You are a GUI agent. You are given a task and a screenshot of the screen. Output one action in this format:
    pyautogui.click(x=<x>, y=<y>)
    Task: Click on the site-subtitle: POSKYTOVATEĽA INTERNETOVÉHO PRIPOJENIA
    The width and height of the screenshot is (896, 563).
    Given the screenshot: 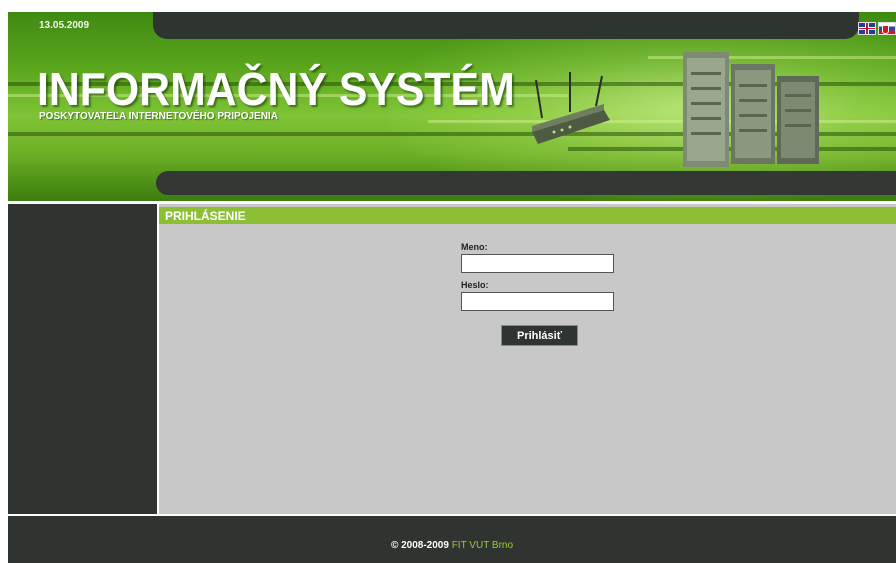 What is the action you would take?
    pyautogui.click(x=158, y=116)
    